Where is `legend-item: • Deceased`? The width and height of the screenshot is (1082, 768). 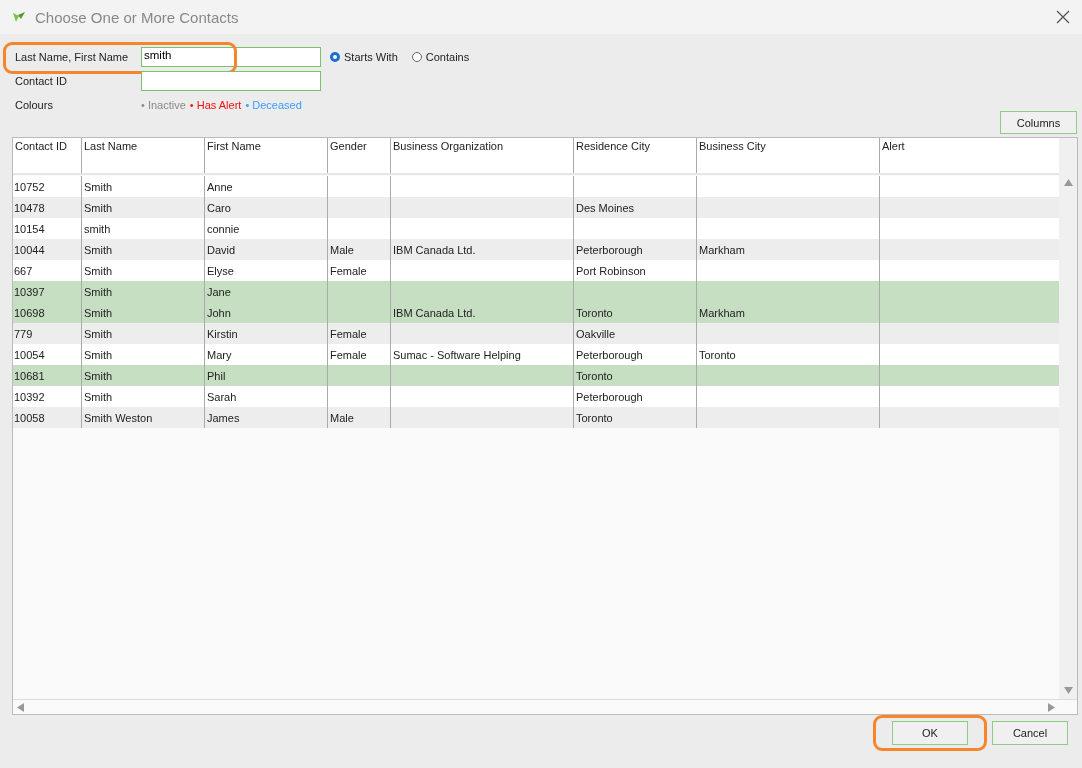 legend-item: • Deceased is located at coordinates (273, 105).